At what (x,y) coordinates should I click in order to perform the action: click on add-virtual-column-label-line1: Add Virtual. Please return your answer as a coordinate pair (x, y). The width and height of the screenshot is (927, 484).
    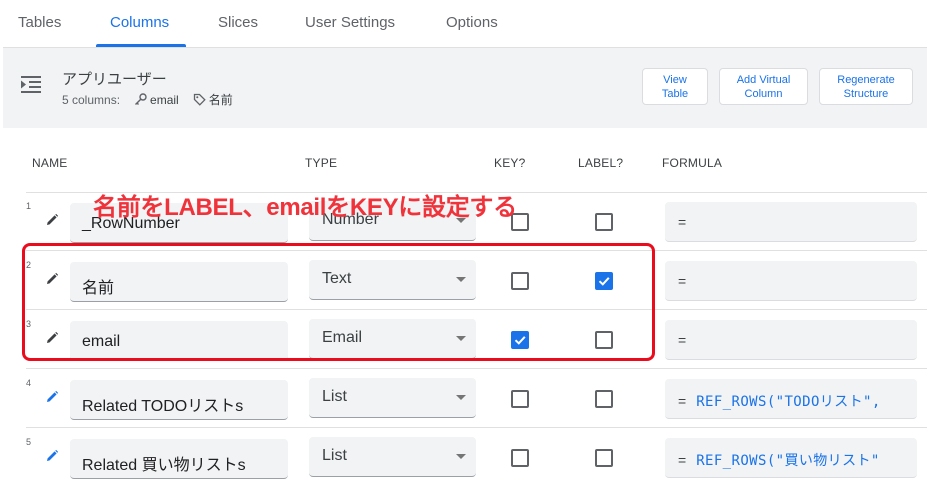
    Looking at the image, I should click on (763, 79).